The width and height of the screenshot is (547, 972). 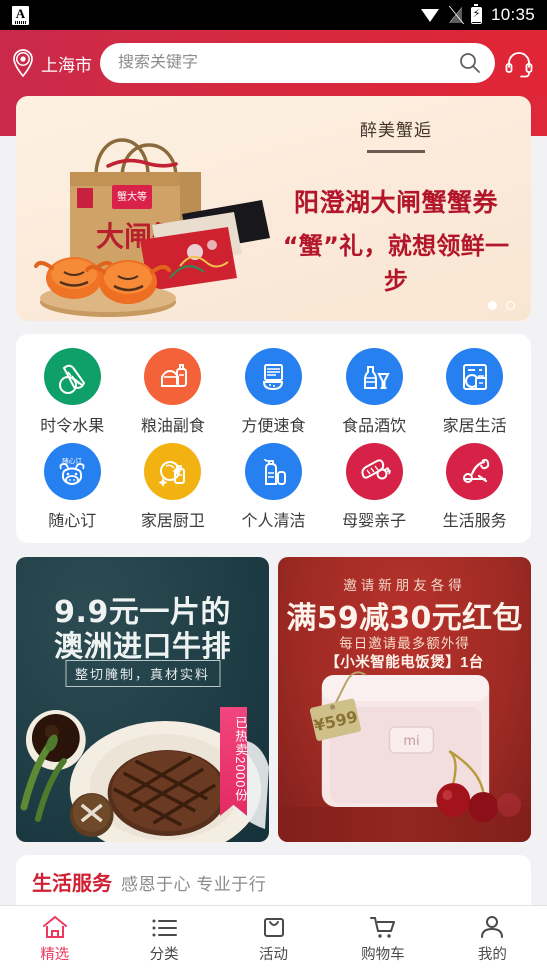 I want to click on category-label: 生活服务, so click(x=474, y=521).